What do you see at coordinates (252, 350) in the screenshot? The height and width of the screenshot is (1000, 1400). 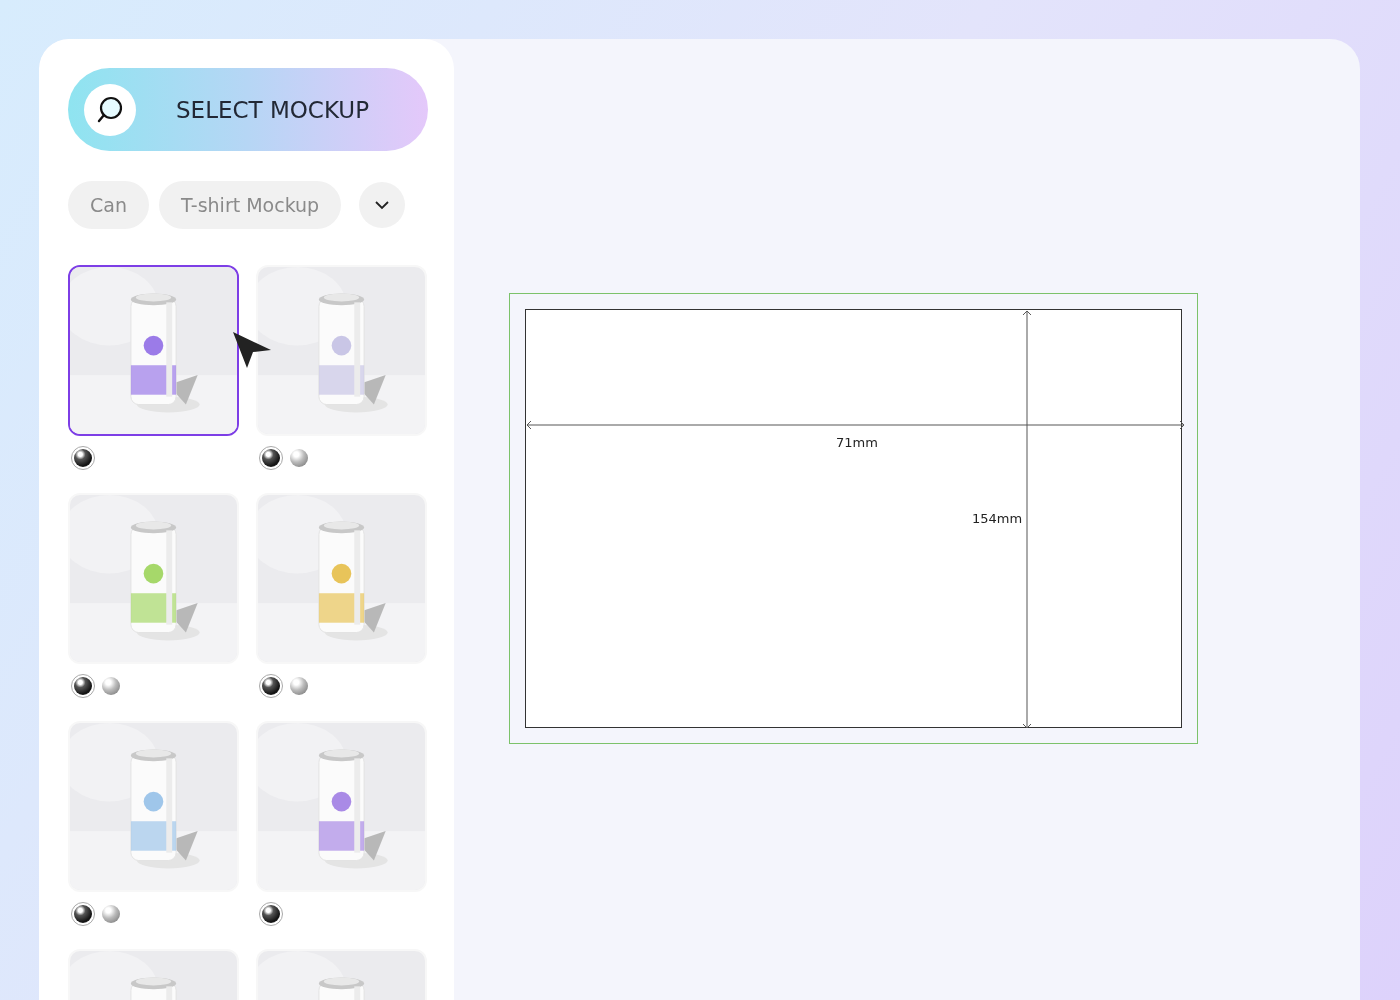 I see `cursor-arrow-icon` at bounding box center [252, 350].